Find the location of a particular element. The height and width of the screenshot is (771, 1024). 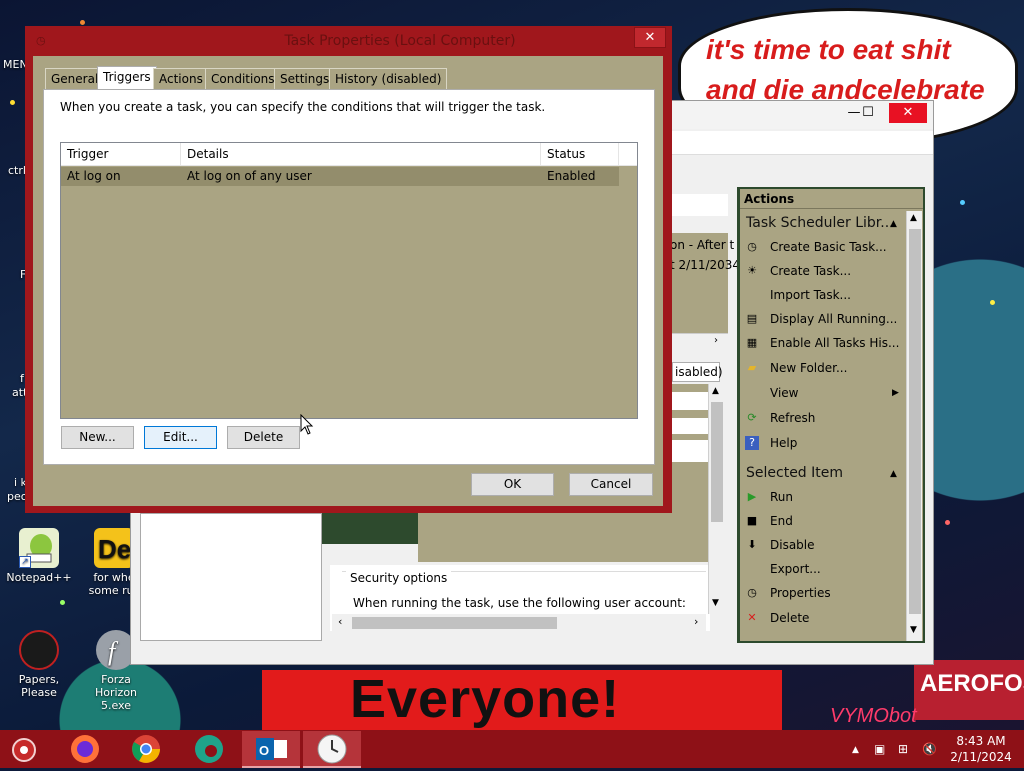

clock-app-icon: ◷ is located at coordinates (41, 40).